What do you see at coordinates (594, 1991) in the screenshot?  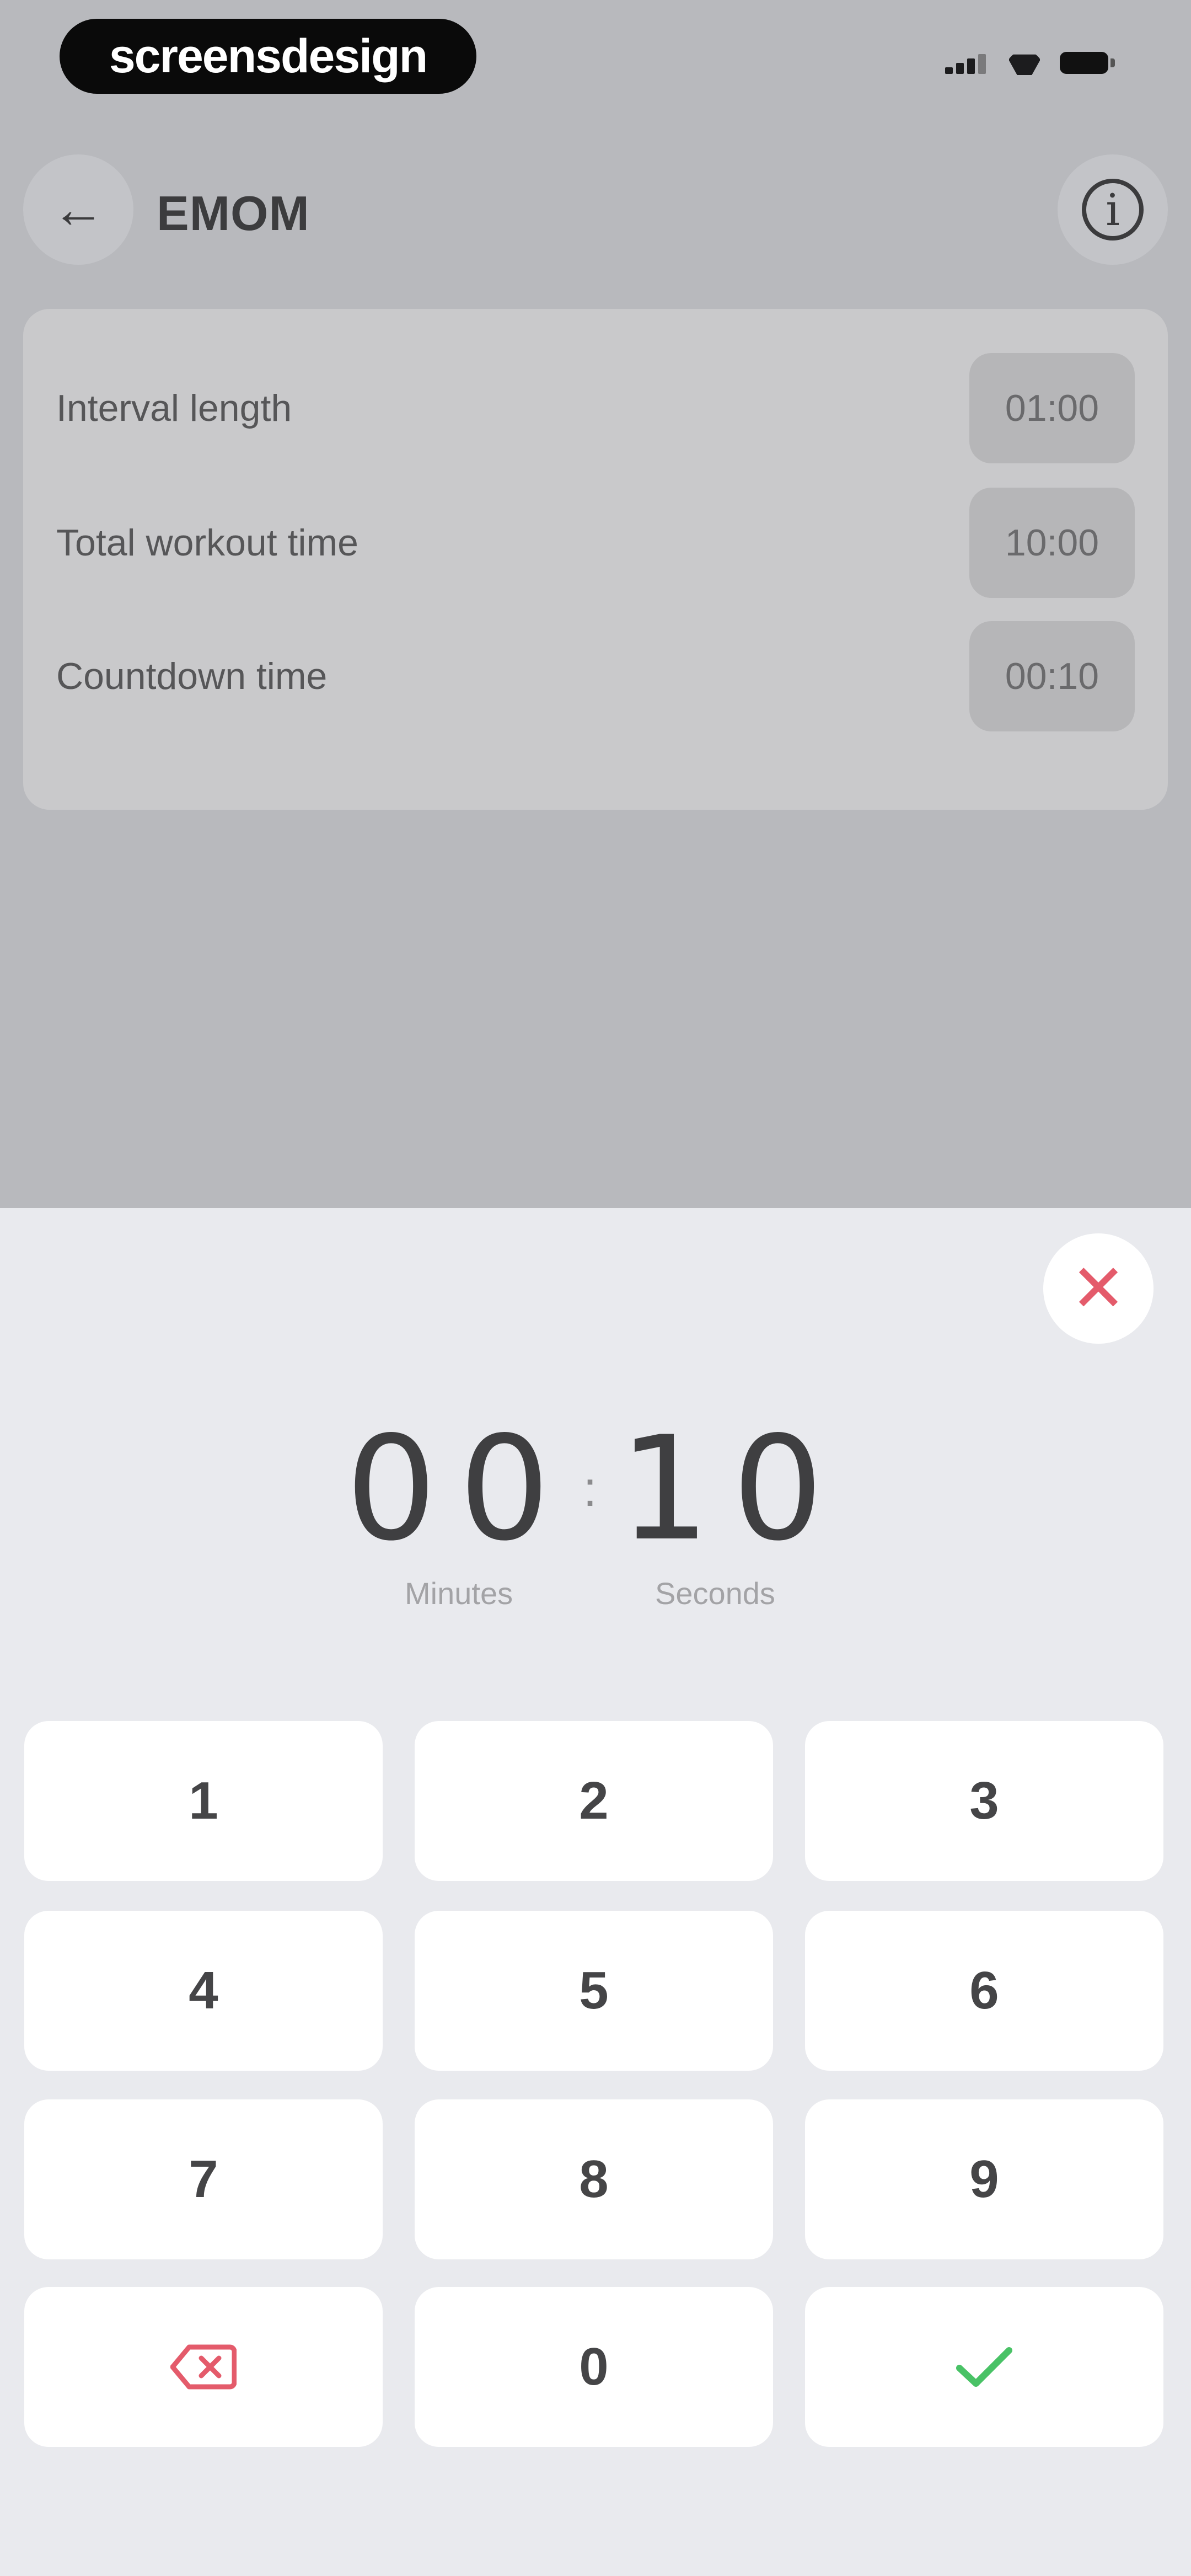 I see `key-5: 5` at bounding box center [594, 1991].